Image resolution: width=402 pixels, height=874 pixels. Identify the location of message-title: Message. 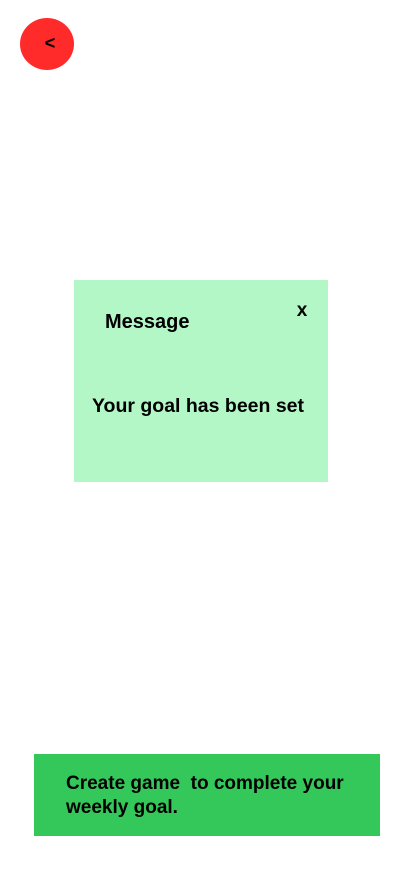
(147, 322).